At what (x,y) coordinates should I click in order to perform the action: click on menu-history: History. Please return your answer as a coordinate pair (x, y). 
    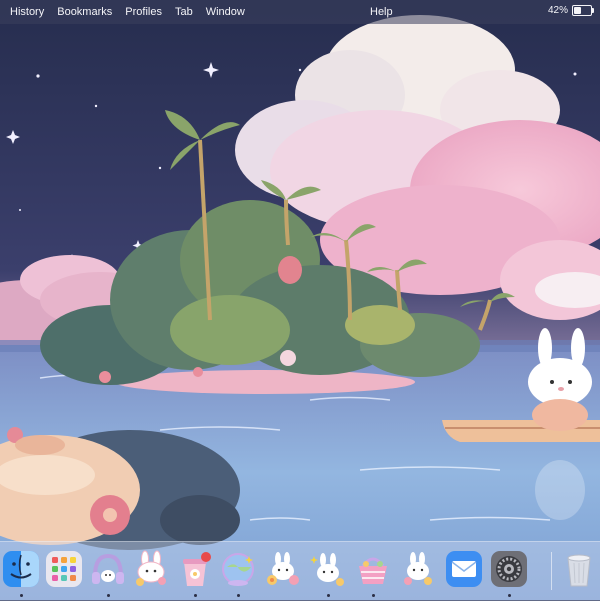
    Looking at the image, I should click on (27, 12).